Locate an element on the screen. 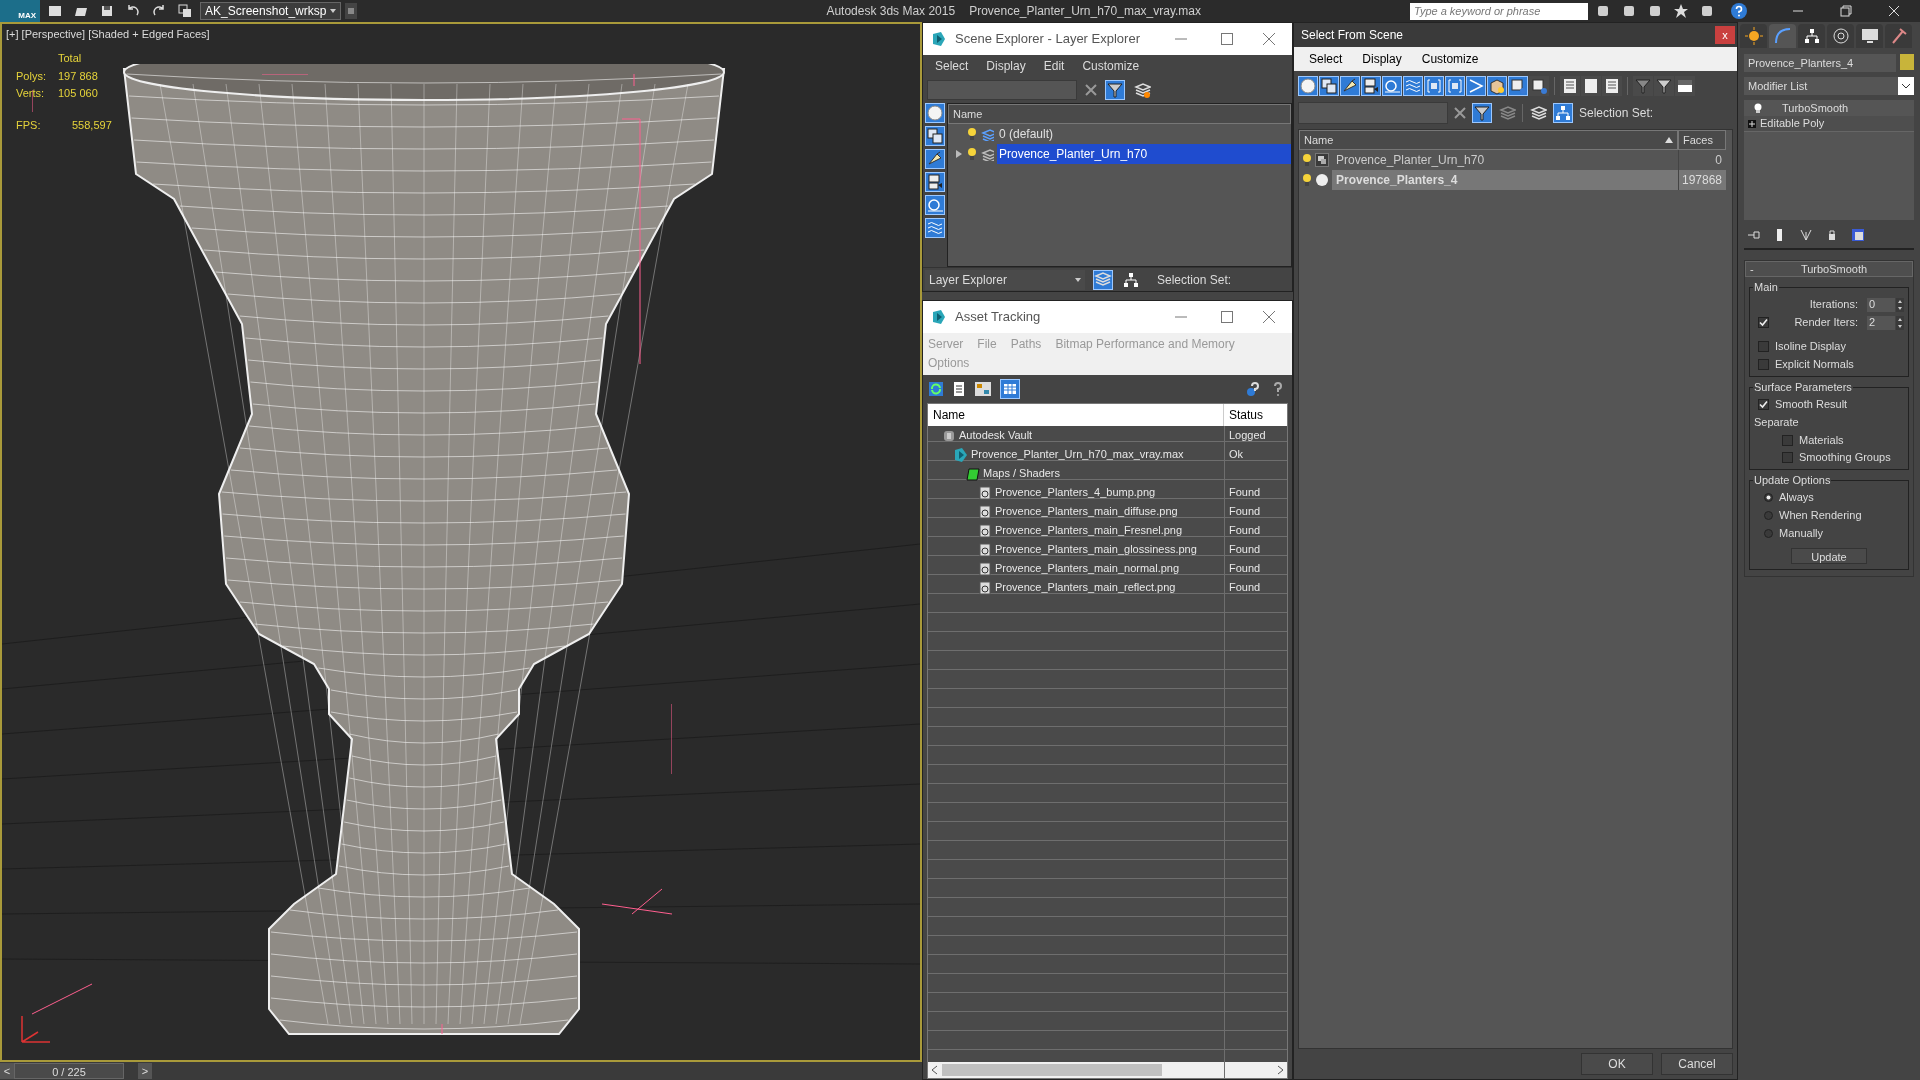 Image resolution: width=1920 pixels, height=1080 pixels. spinner-arrows-icon is located at coordinates (1900, 322).